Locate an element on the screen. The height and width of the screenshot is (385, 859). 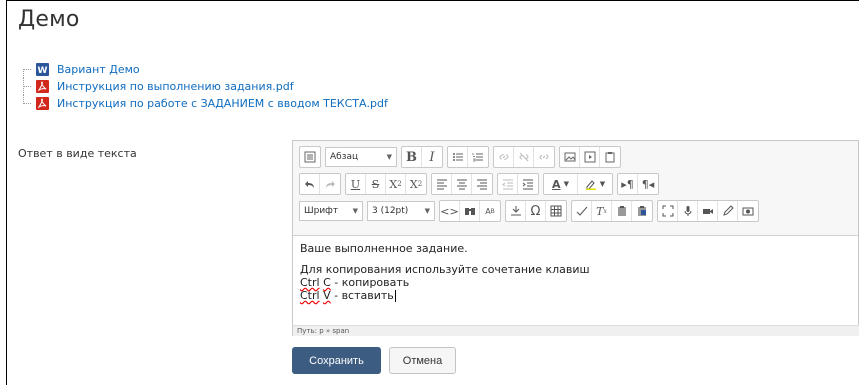
italic-icon: I is located at coordinates (432, 157).